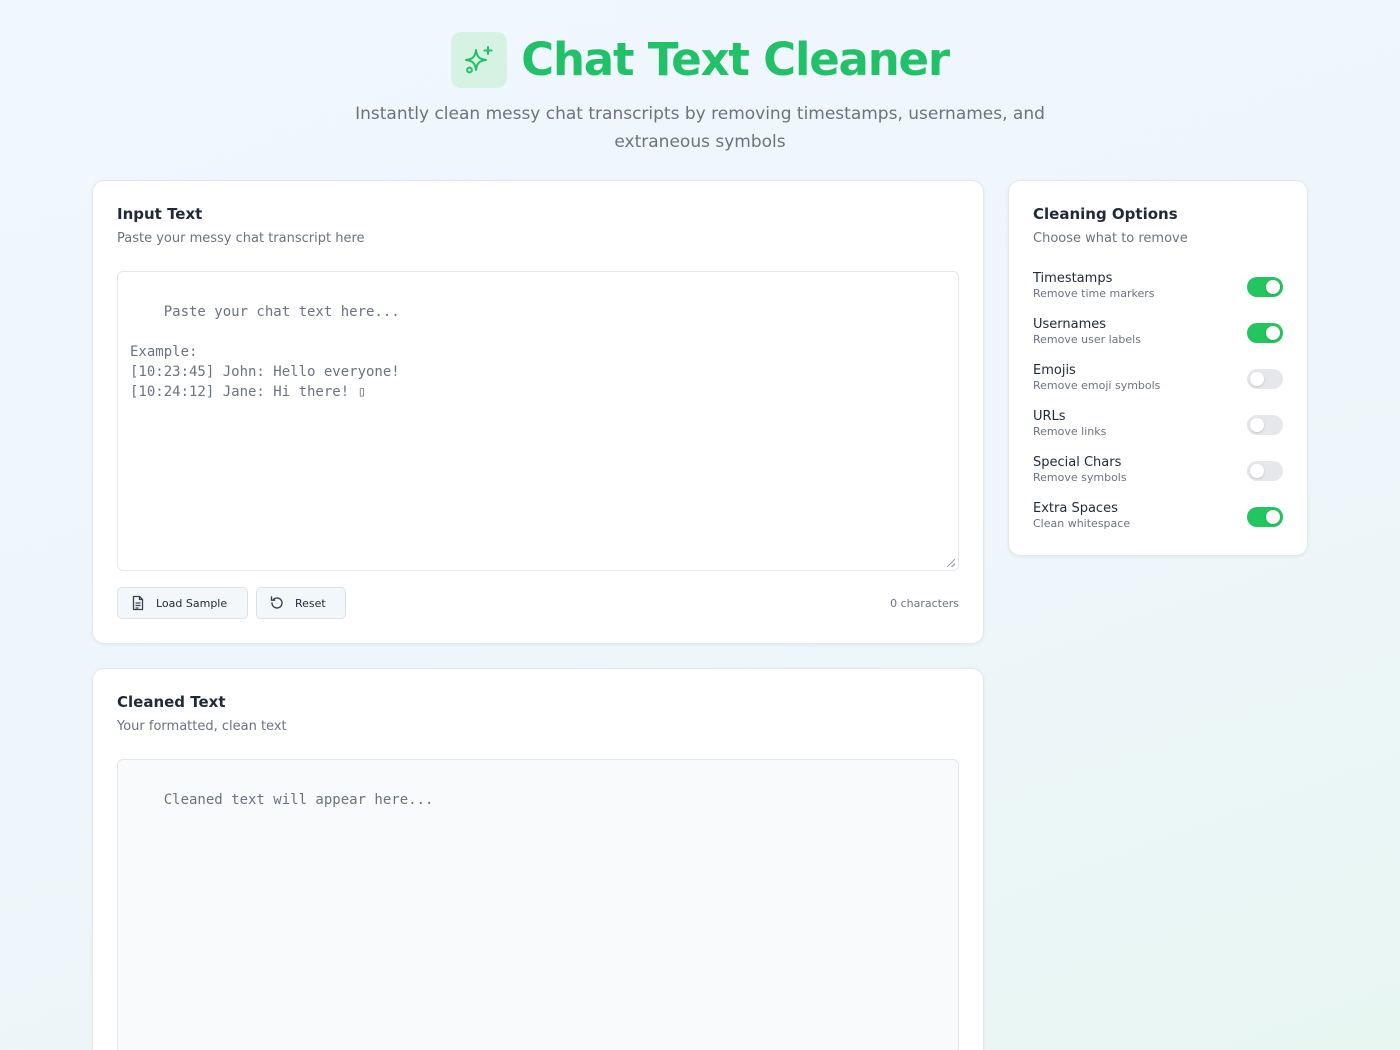 The image size is (1400, 1050). Describe the element at coordinates (1080, 477) in the screenshot. I see `option-description: Remove symbols` at that location.